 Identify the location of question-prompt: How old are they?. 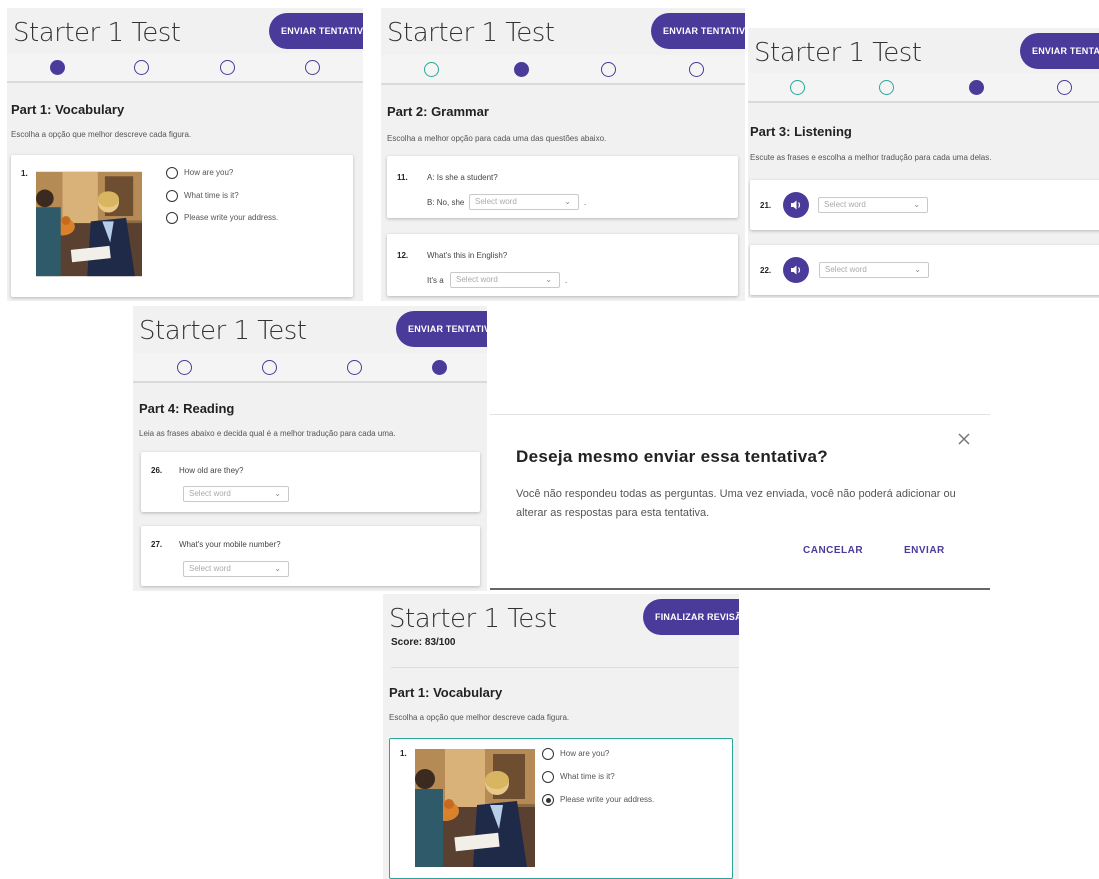
(211, 470).